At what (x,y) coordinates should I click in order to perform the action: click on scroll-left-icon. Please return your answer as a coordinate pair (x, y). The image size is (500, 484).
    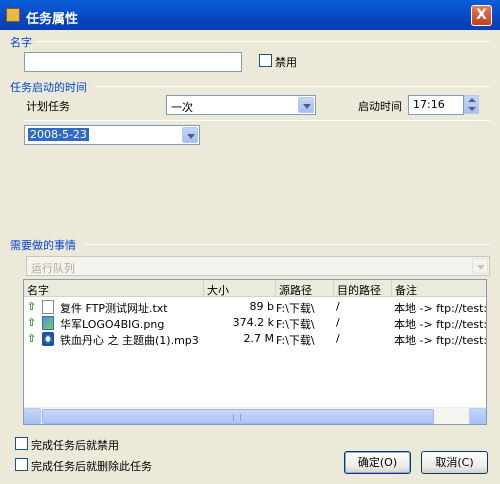
    Looking at the image, I should click on (32, 416).